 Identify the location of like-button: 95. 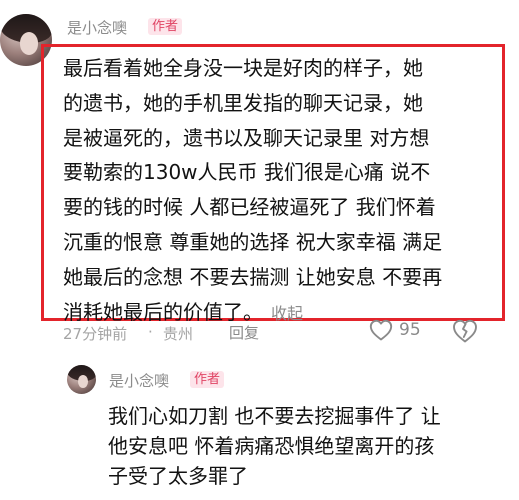
(395, 330).